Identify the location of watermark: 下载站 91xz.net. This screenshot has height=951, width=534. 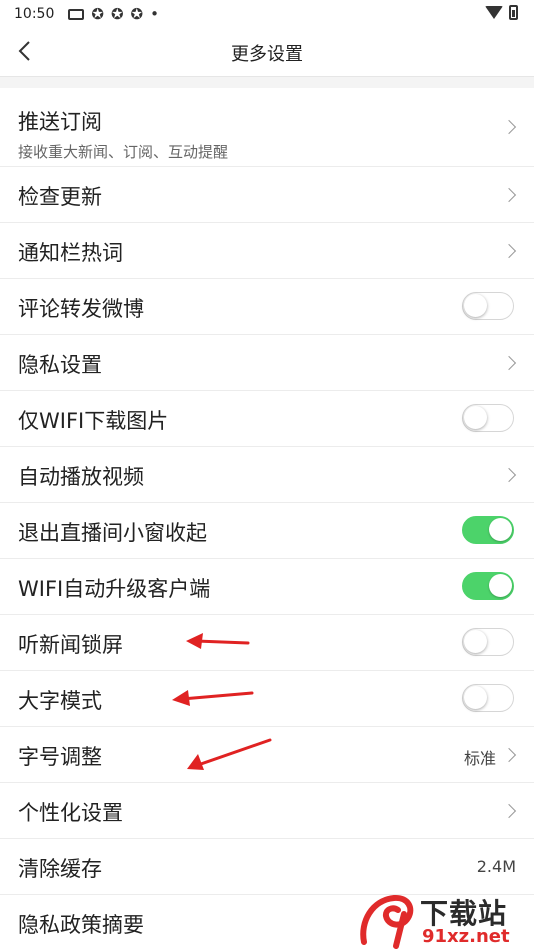
(445, 920).